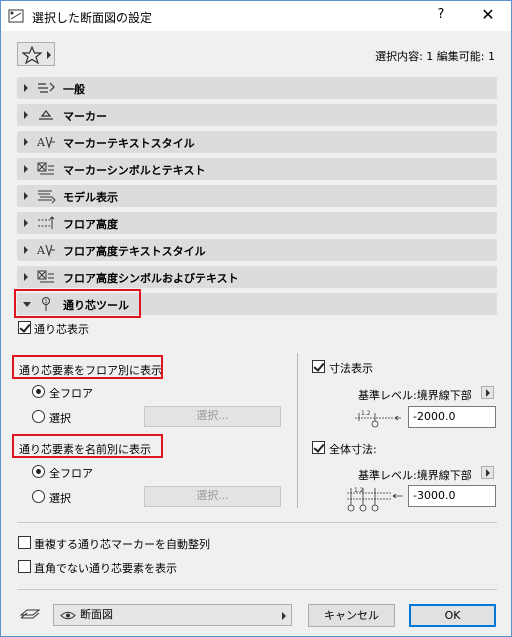 This screenshot has height=637, width=512. I want to click on close-button: ✕, so click(488, 14).